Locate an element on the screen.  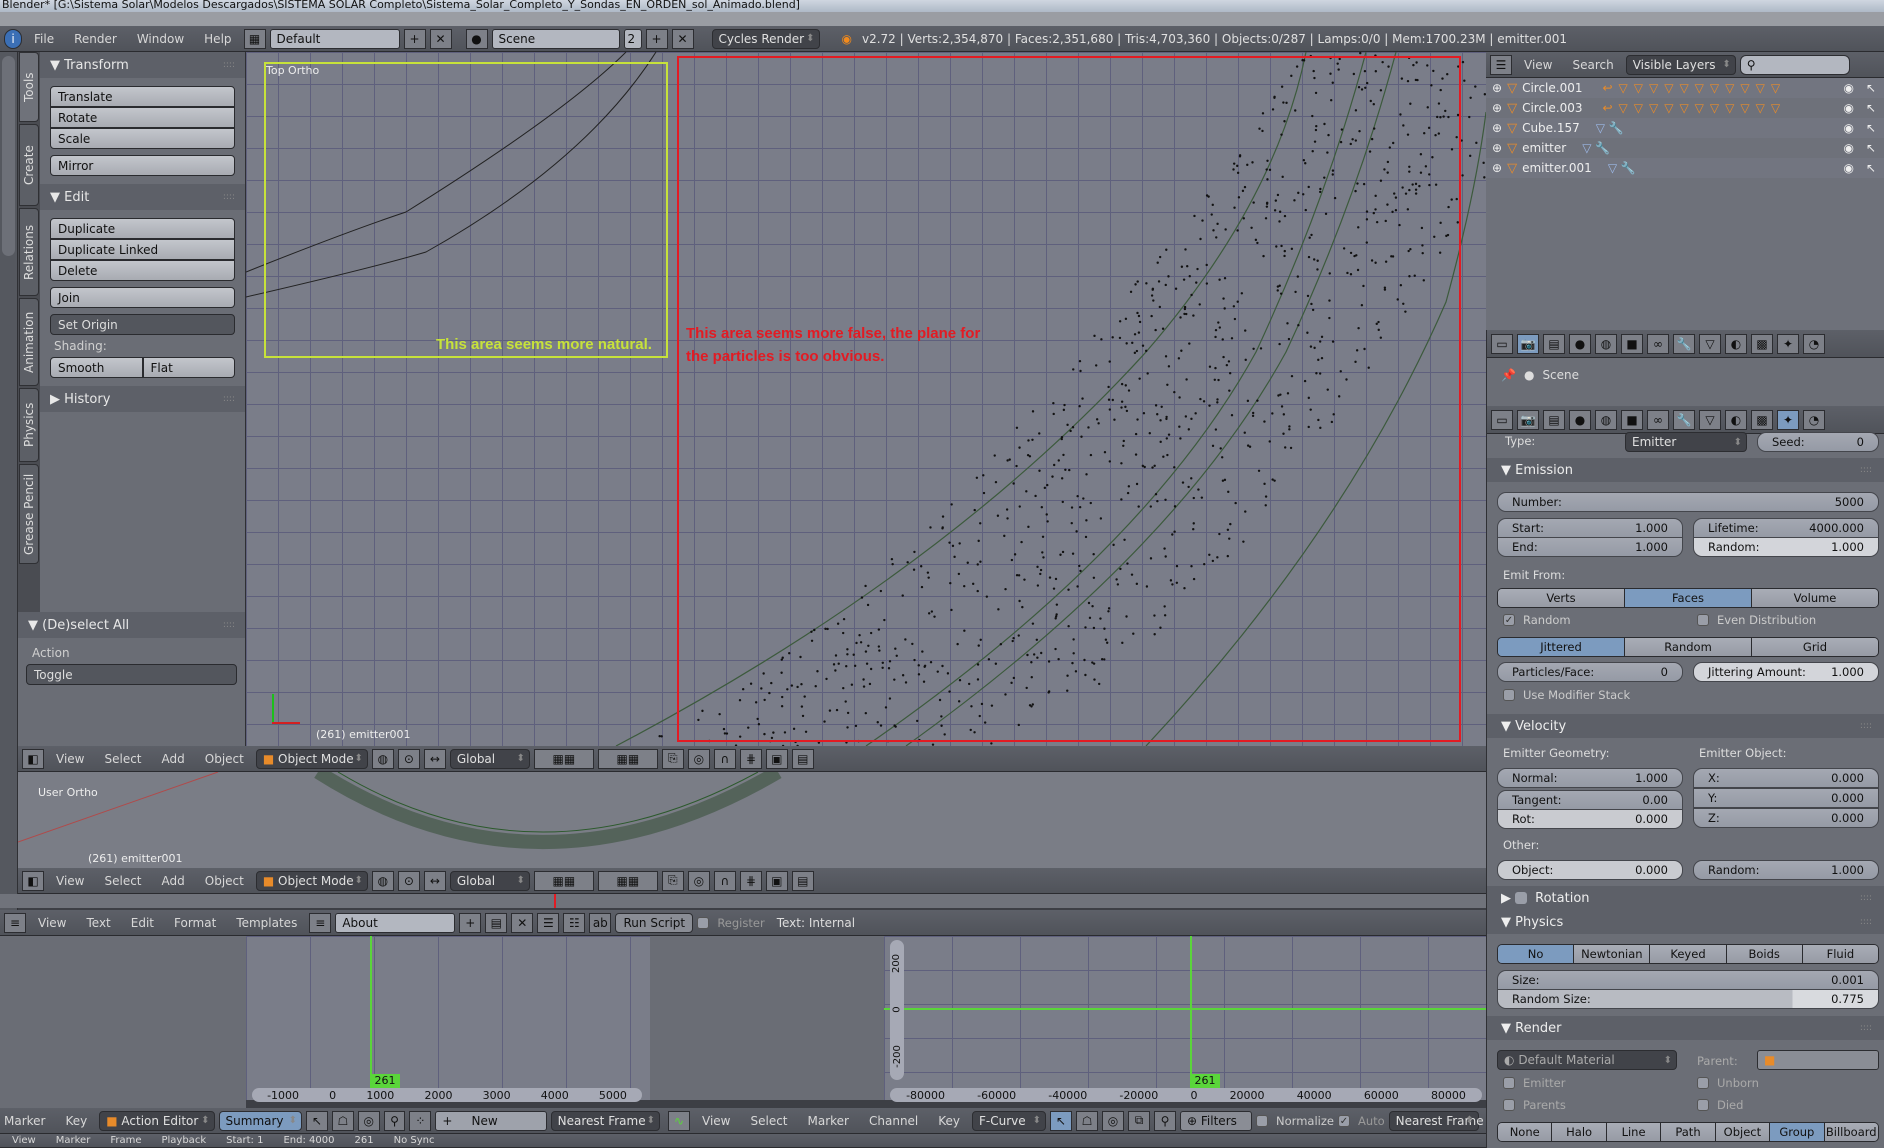
random-size-slider: Random Size: 0.775 is located at coordinates (1688, 999).